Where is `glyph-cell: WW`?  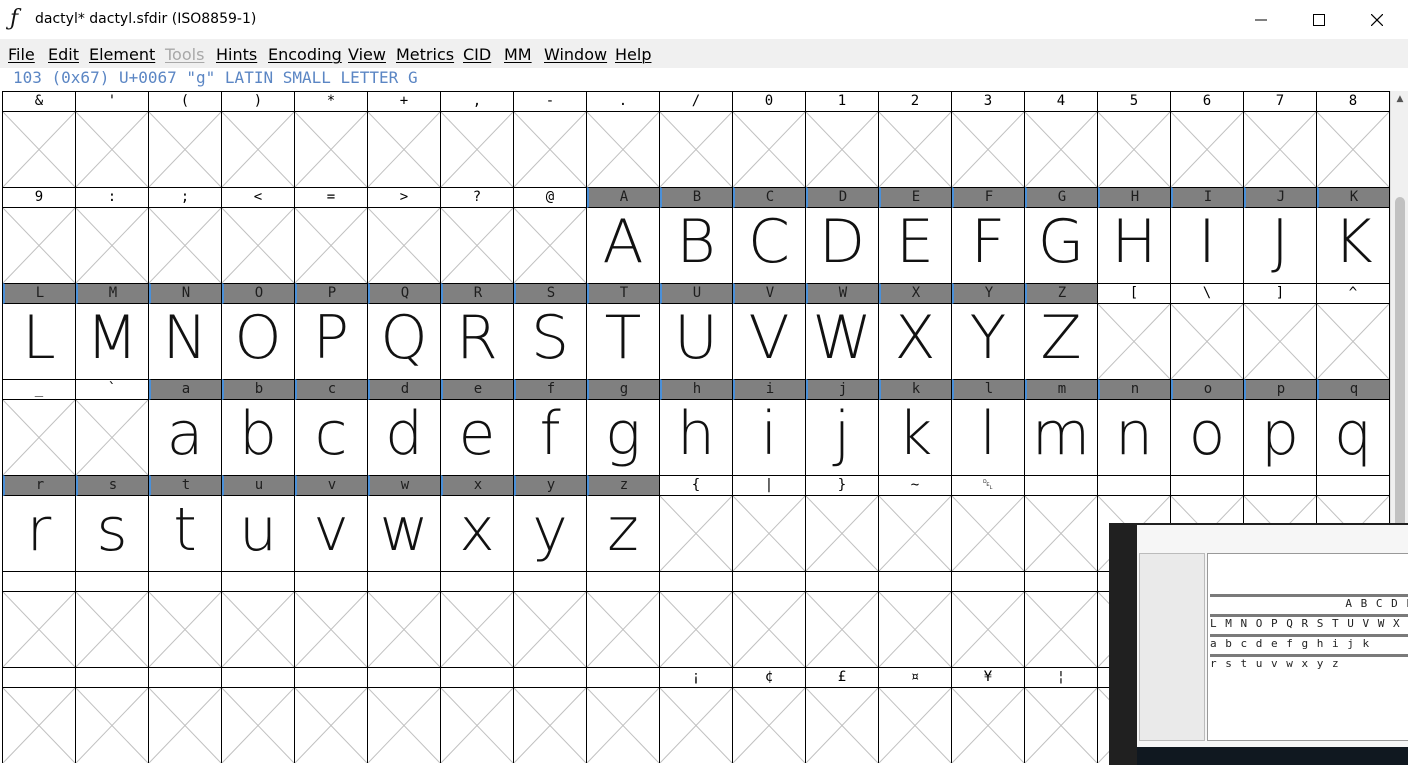
glyph-cell: WW is located at coordinates (841, 331).